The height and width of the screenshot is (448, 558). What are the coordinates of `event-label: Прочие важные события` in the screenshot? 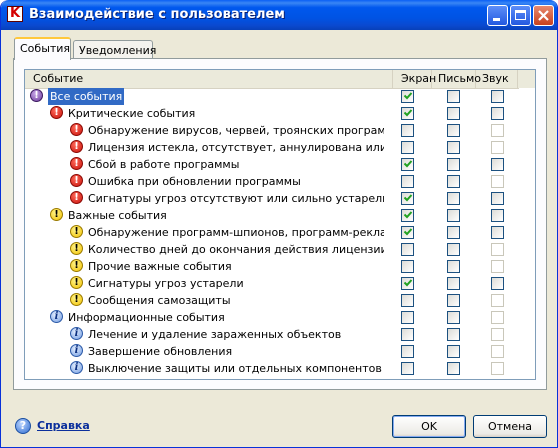 It's located at (160, 266).